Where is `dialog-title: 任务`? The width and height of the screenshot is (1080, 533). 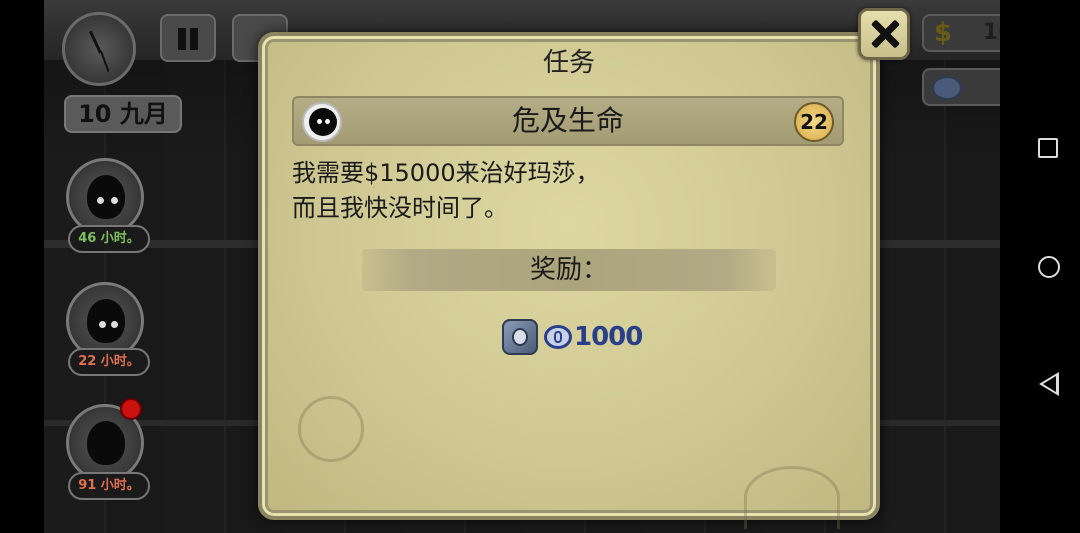
dialog-title: 任务 is located at coordinates (568, 63).